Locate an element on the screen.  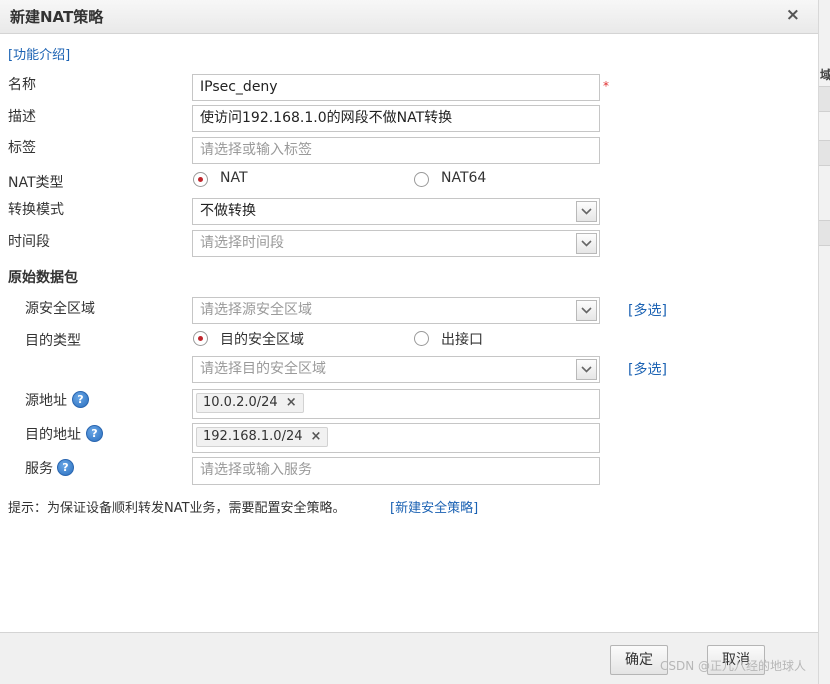
src-addr-input: 10.0.2.0/24 × is located at coordinates (396, 404).